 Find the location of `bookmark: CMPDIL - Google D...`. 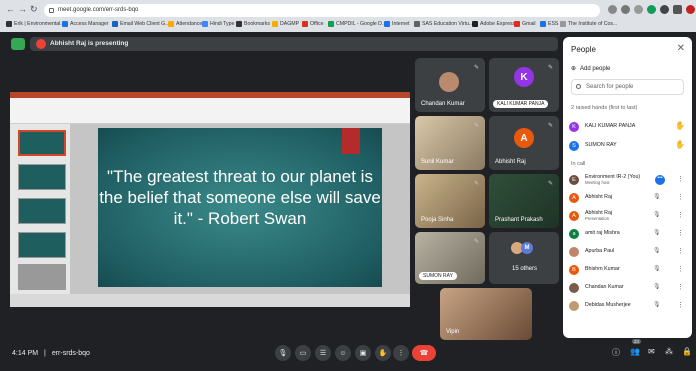

bookmark: CMPDIL - Google D... is located at coordinates (357, 24).